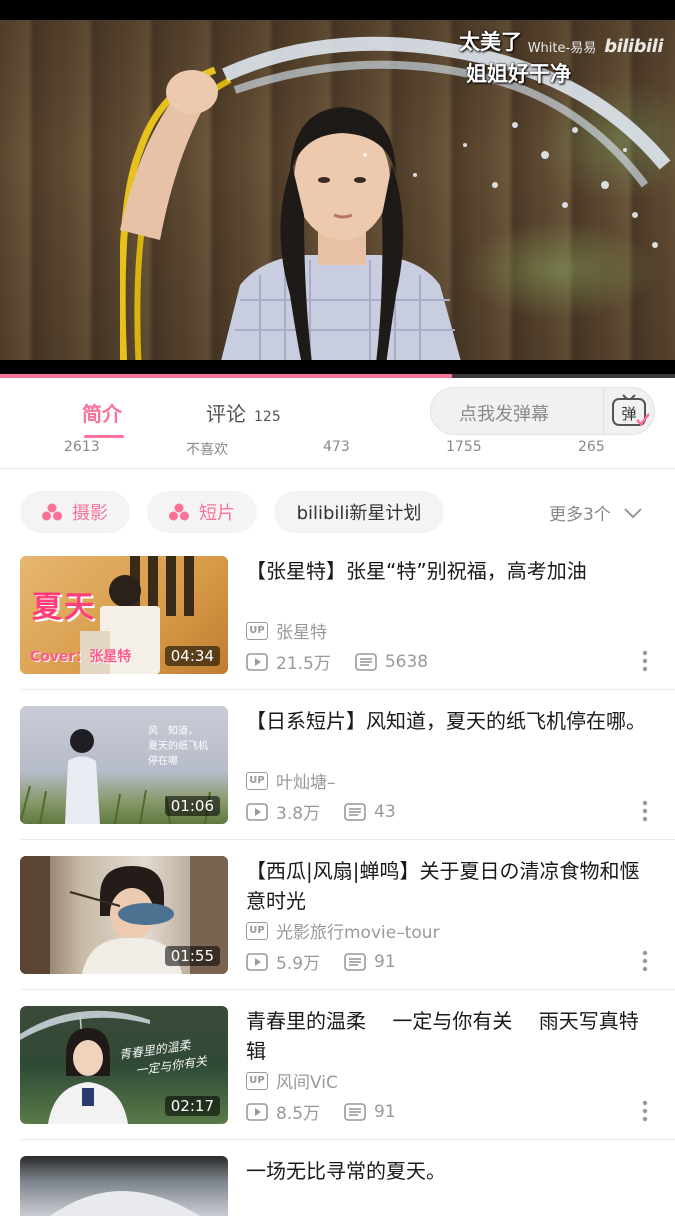  What do you see at coordinates (124, 915) in the screenshot?
I see `video-thumbnail: 01:55` at bounding box center [124, 915].